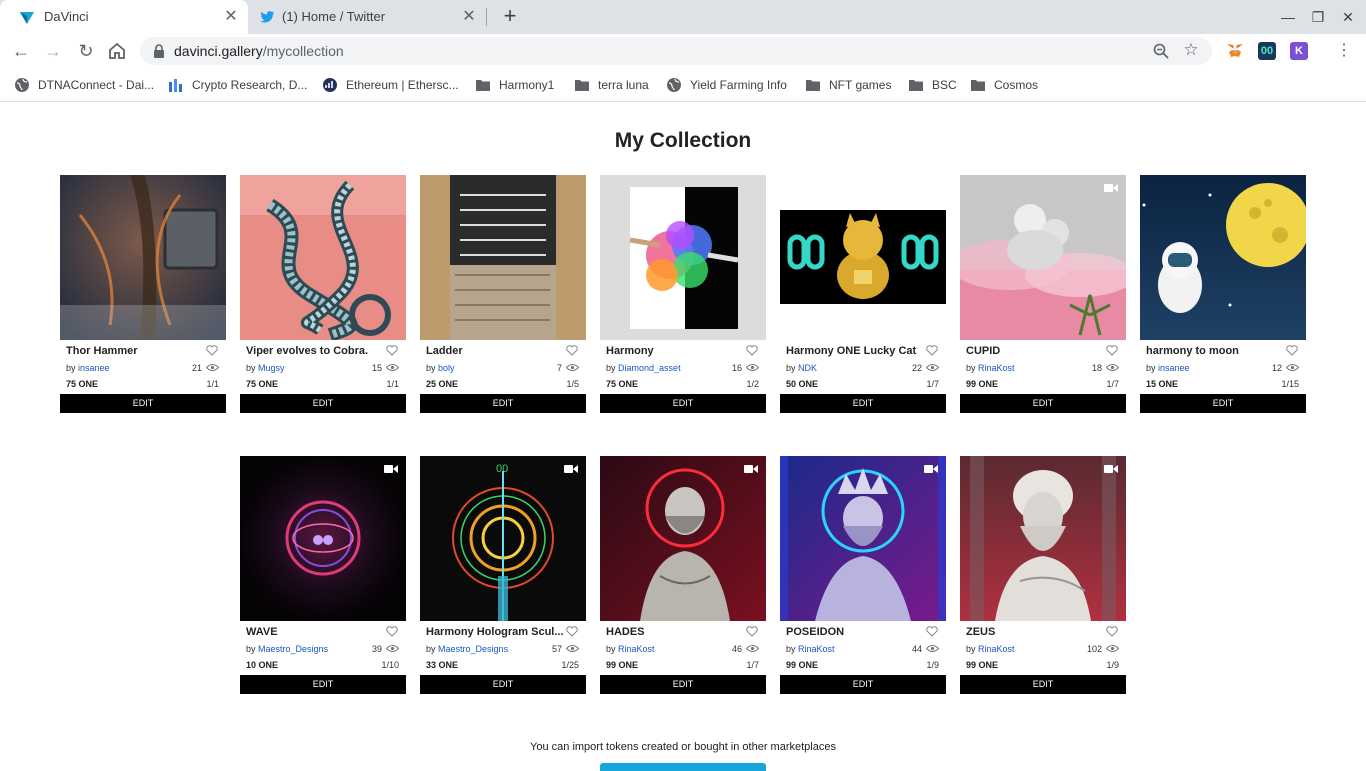  I want to click on nft-image: 00, so click(503, 538).